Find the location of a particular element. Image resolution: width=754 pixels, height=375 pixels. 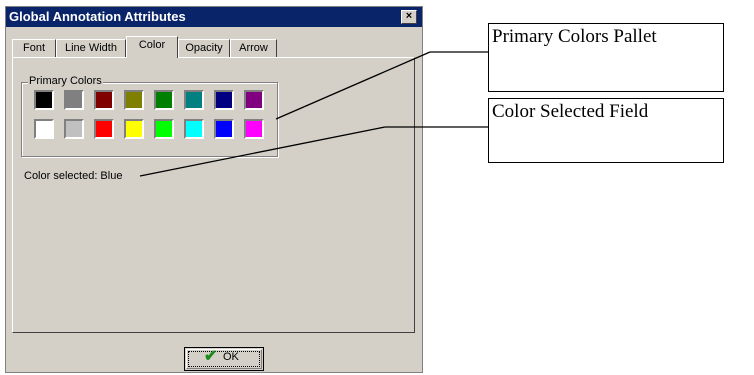

color-selected-field: Color selected: Blue is located at coordinates (73, 176).